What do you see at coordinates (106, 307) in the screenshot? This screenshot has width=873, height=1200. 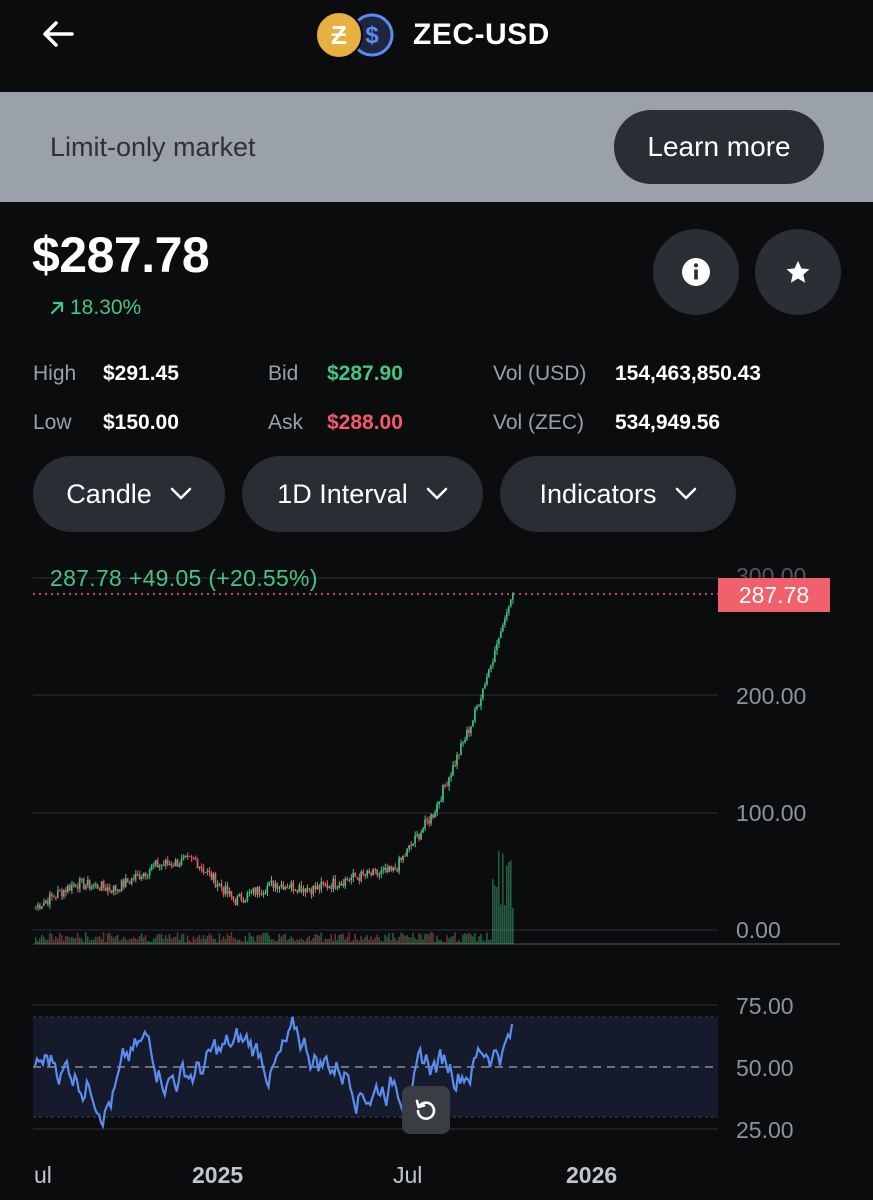 I see `price-change-value: 18.30%` at bounding box center [106, 307].